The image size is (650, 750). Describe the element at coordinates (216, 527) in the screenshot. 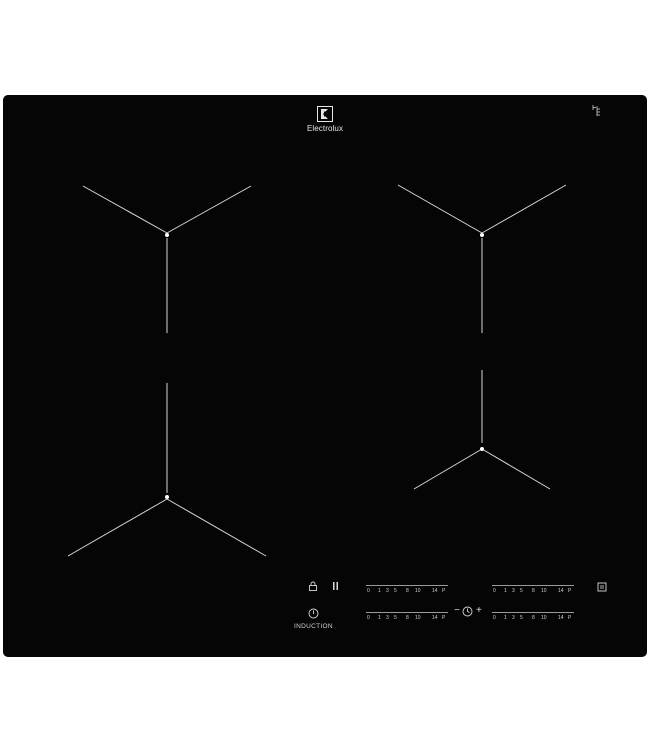

I see `zone-bottom-left-line-right` at that location.